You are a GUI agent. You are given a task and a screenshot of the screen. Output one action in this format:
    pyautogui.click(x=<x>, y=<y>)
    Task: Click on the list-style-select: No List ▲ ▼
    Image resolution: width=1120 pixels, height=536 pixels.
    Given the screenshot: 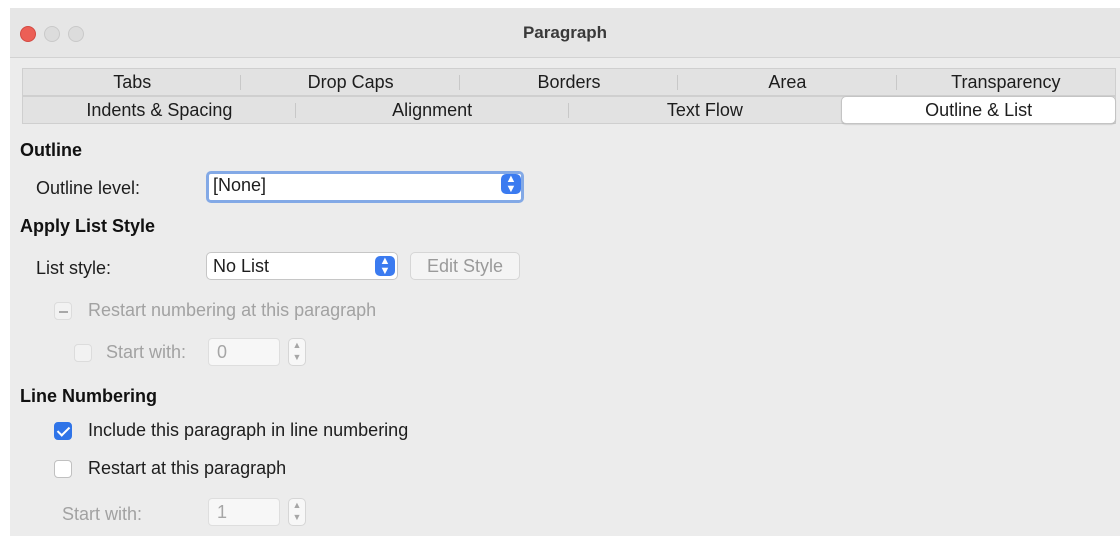 What is the action you would take?
    pyautogui.click(x=302, y=266)
    